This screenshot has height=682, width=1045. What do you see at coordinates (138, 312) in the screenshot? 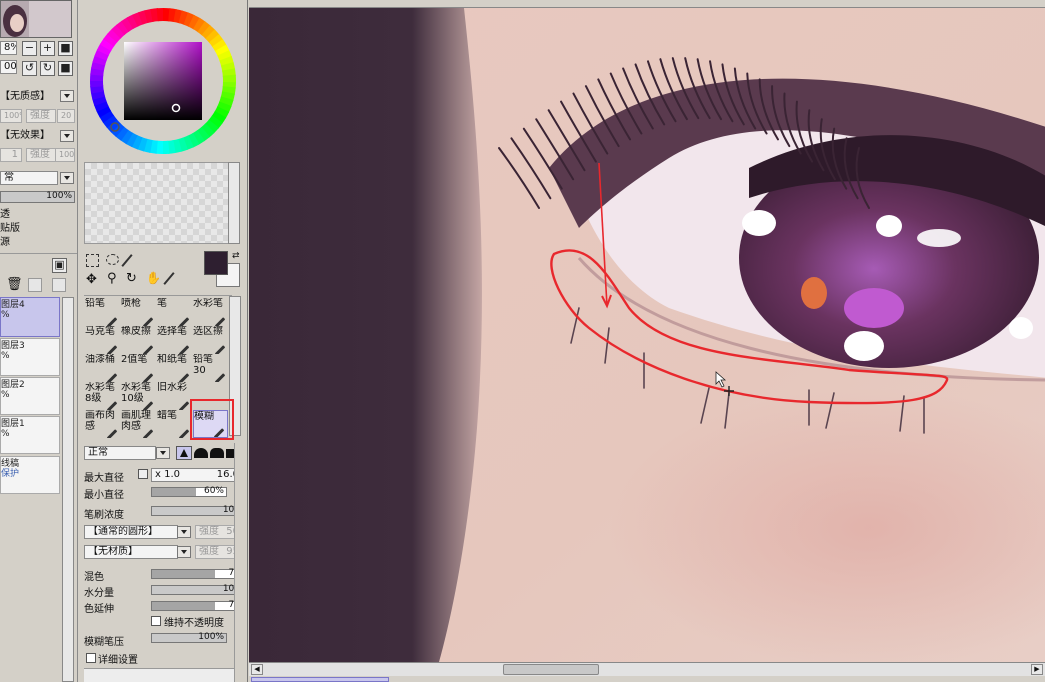
I see `tool-cell: 喷枪` at bounding box center [138, 312].